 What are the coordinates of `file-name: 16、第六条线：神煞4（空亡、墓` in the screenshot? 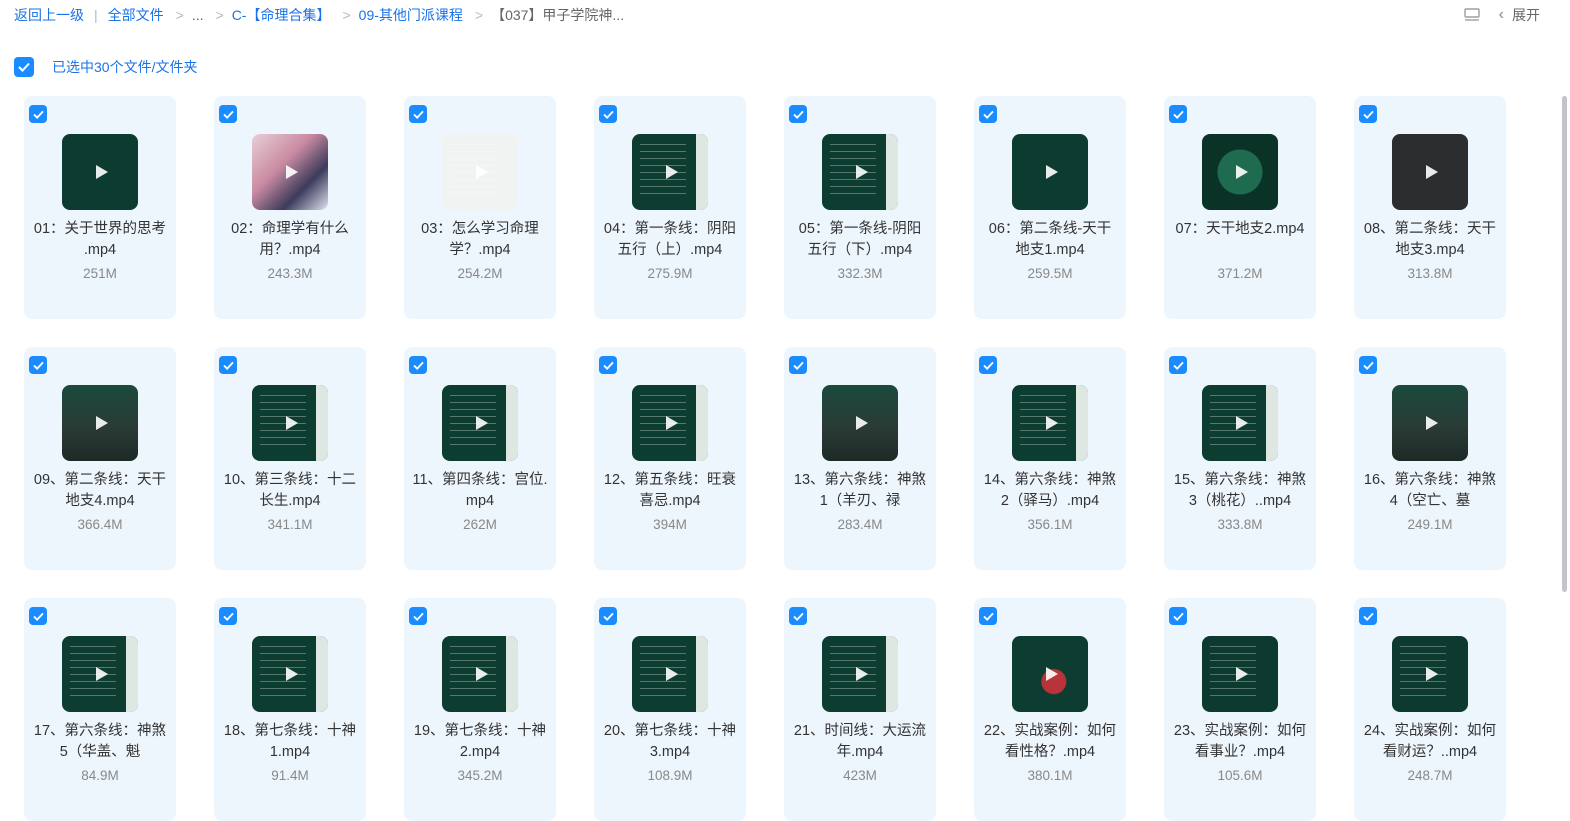 It's located at (1430, 490).